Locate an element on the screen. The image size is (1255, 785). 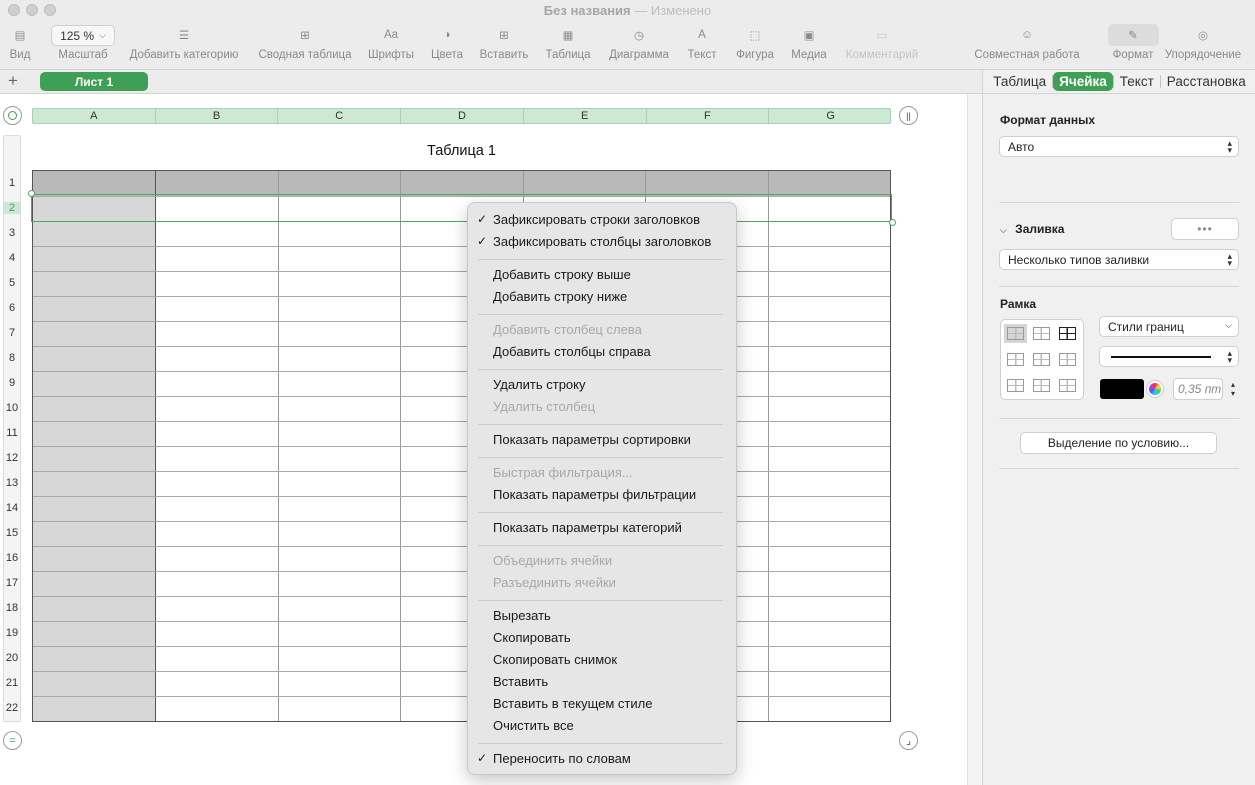
menu-item: Добавить столбец слева is located at coordinates (567, 329).